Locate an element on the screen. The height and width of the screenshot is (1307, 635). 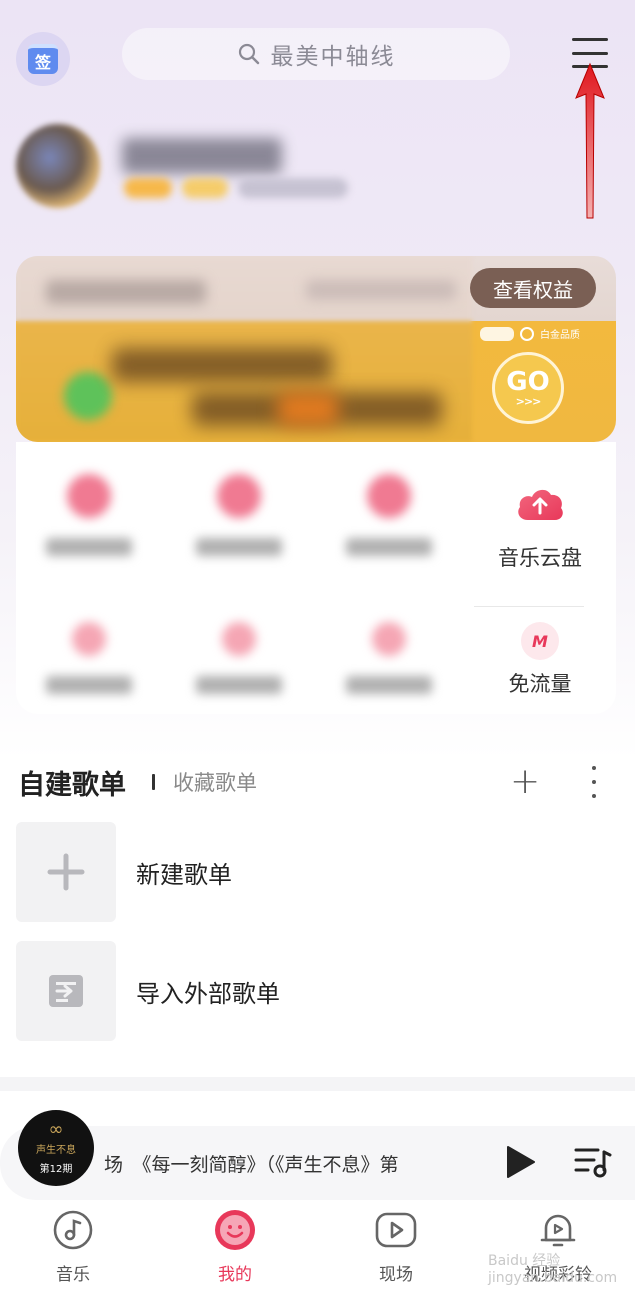
disc-subtitle: 声生不息 is located at coordinates (56, 1150).